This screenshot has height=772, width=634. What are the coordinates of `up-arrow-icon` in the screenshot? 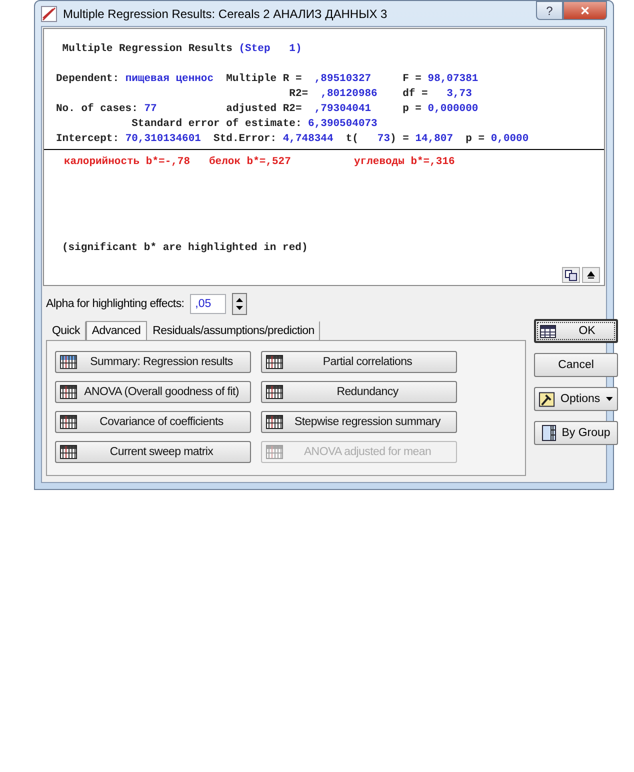 It's located at (591, 275).